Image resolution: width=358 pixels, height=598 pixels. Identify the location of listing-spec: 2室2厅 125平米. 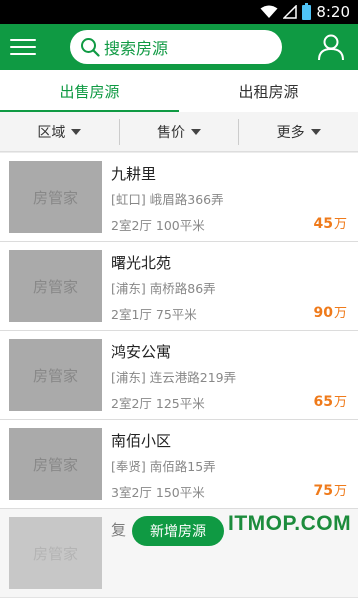
(158, 403).